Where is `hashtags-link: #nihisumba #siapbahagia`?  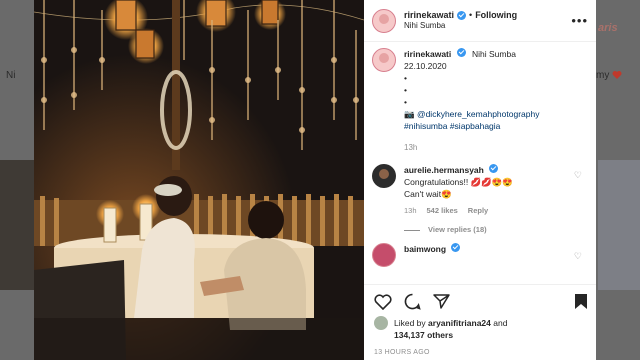
hashtags-link: #nihisumba #siapbahagia is located at coordinates (471, 126).